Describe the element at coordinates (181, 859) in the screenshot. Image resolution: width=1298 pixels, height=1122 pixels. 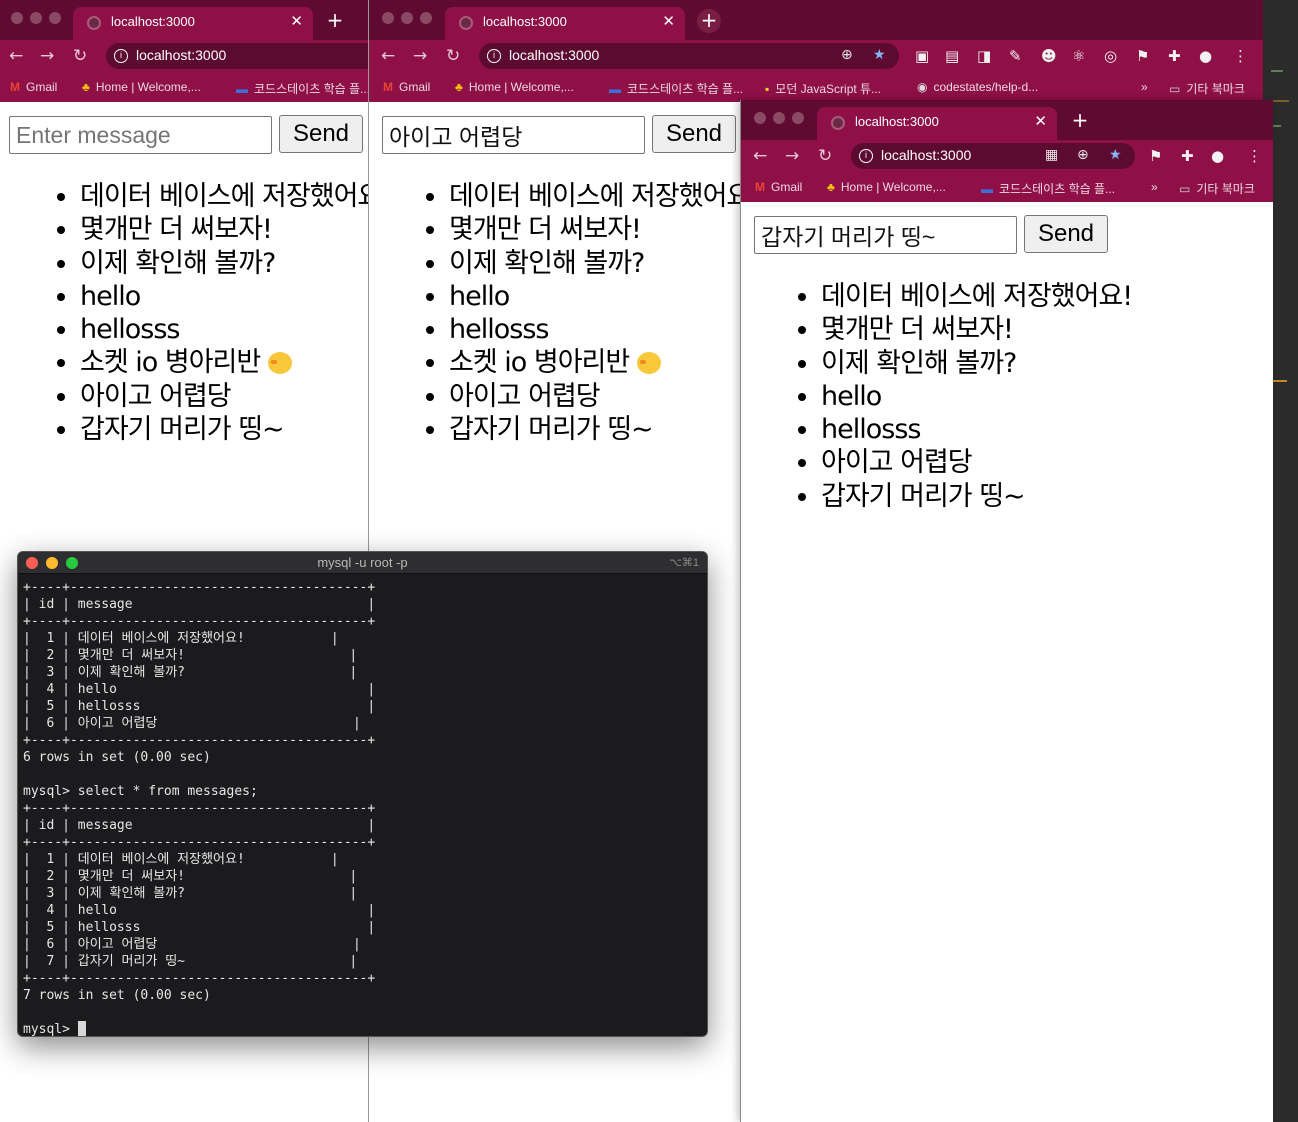
I see `terminal-line: | 1 | 데이터 베이스에 저장했어요! |` at that location.